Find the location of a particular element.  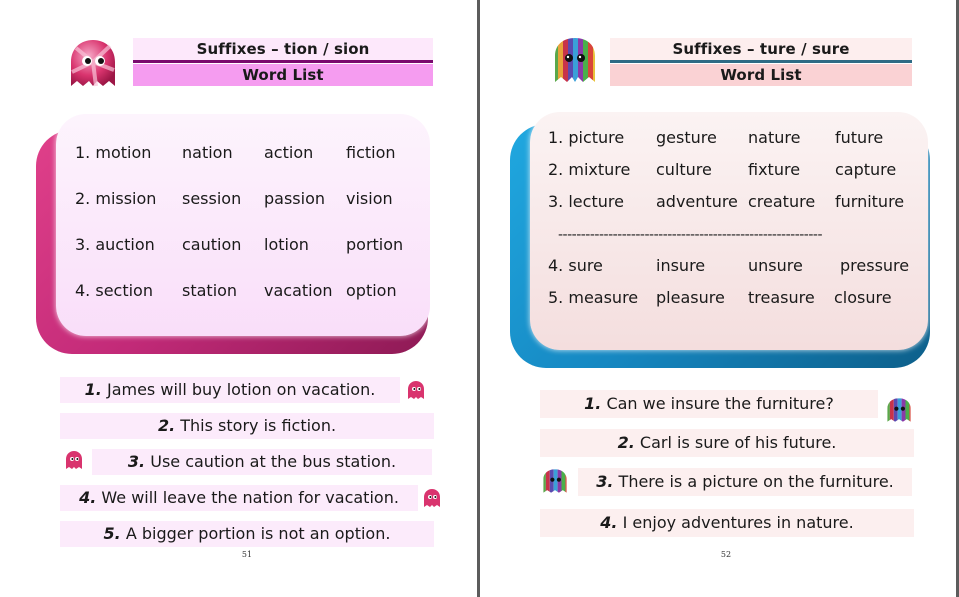

word: 1. picture is located at coordinates (586, 137).